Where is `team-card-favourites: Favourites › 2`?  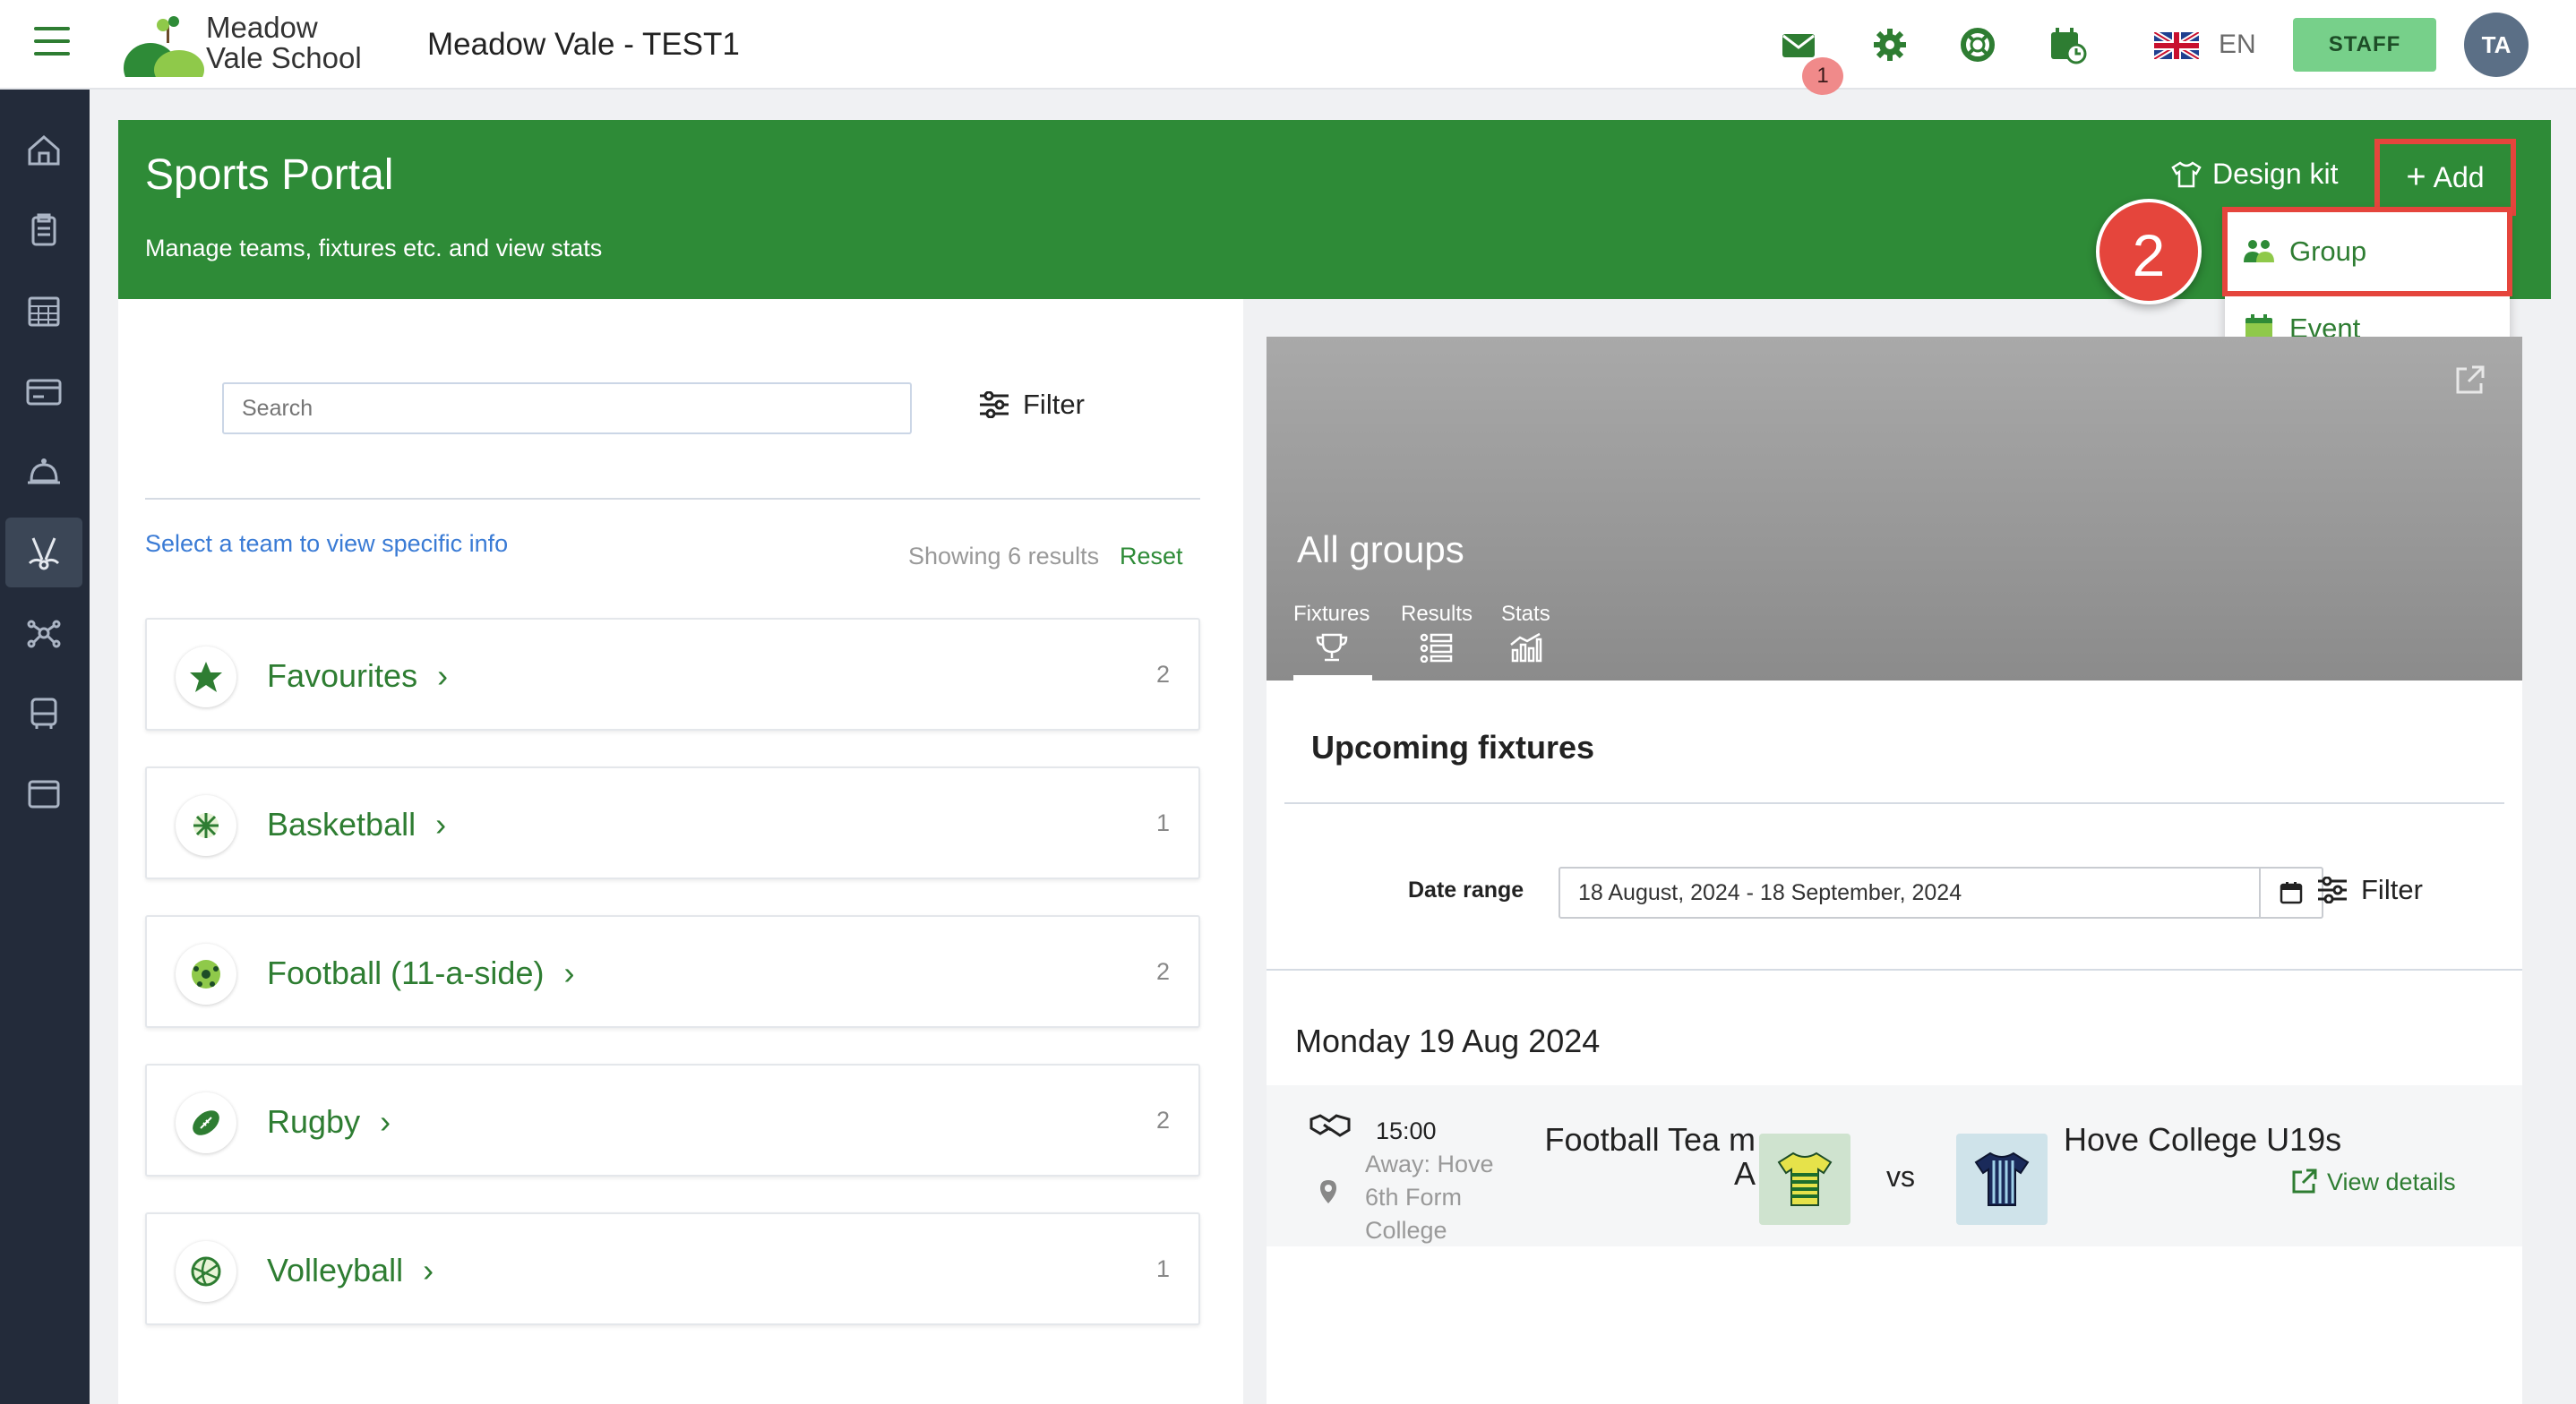 team-card-favourites: Favourites › 2 is located at coordinates (672, 674).